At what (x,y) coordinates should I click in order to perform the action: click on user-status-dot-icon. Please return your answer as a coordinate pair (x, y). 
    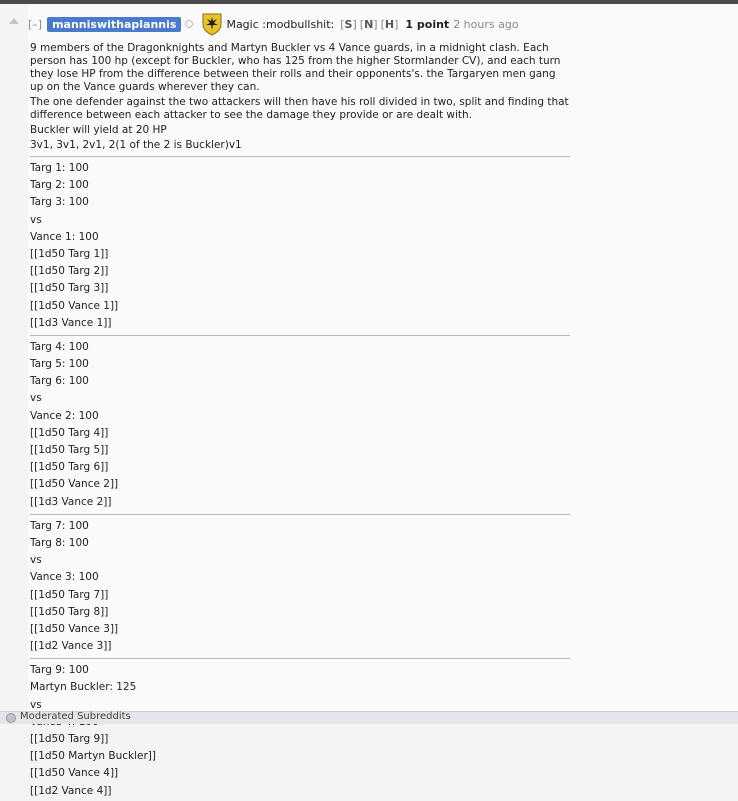
    Looking at the image, I should click on (189, 24).